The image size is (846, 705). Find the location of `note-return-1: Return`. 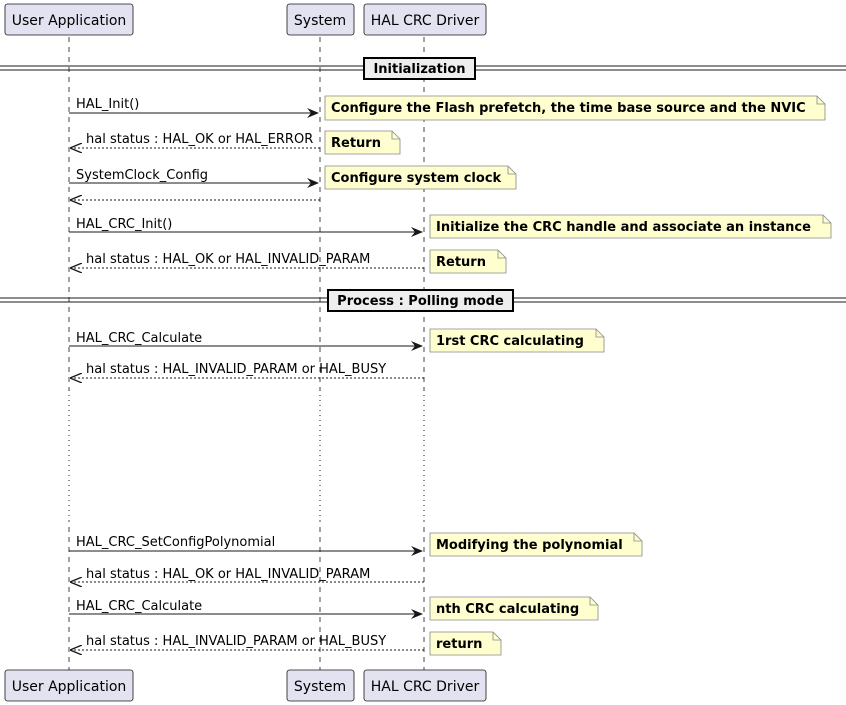

note-return-1: Return is located at coordinates (362, 142).